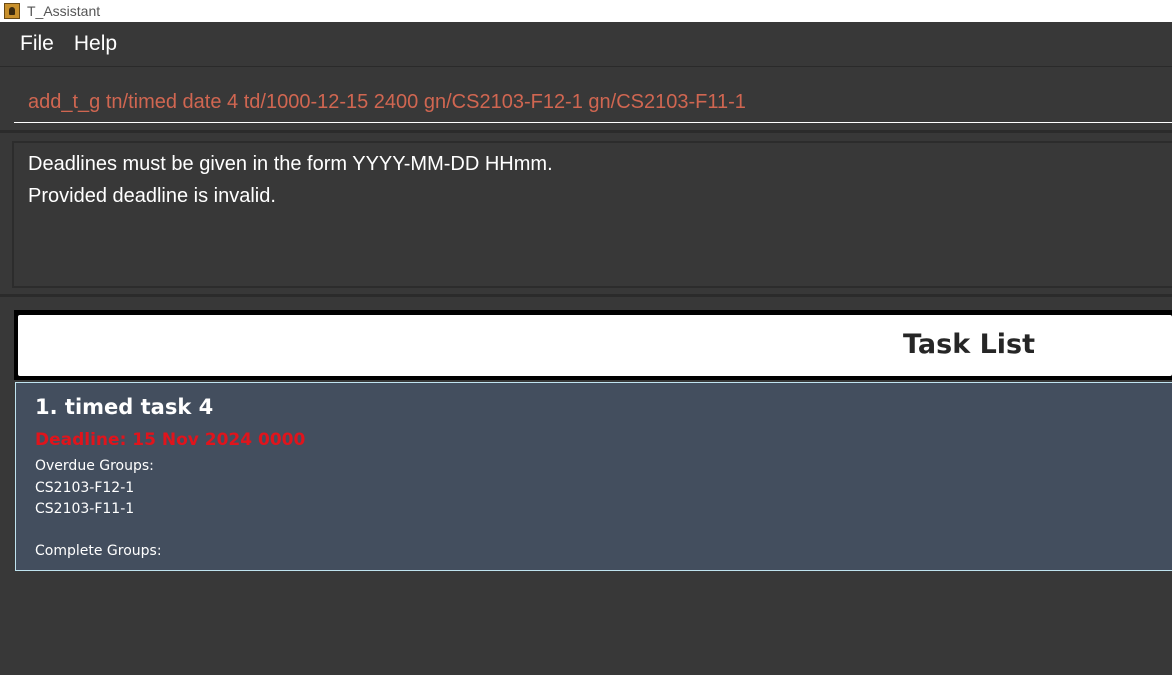  Describe the element at coordinates (85, 488) in the screenshot. I see `overdue-group-item: CS2103-F12-1` at that location.